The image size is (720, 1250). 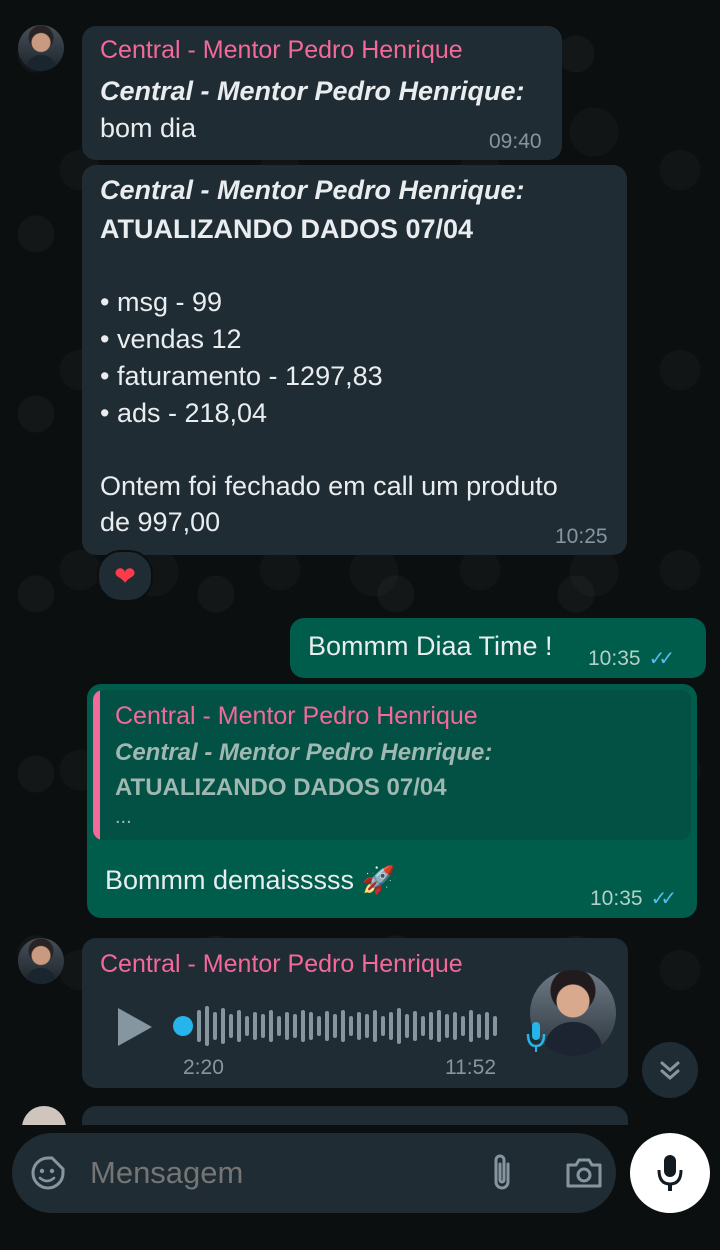 I want to click on message-time: 11:52, so click(x=470, y=1067).